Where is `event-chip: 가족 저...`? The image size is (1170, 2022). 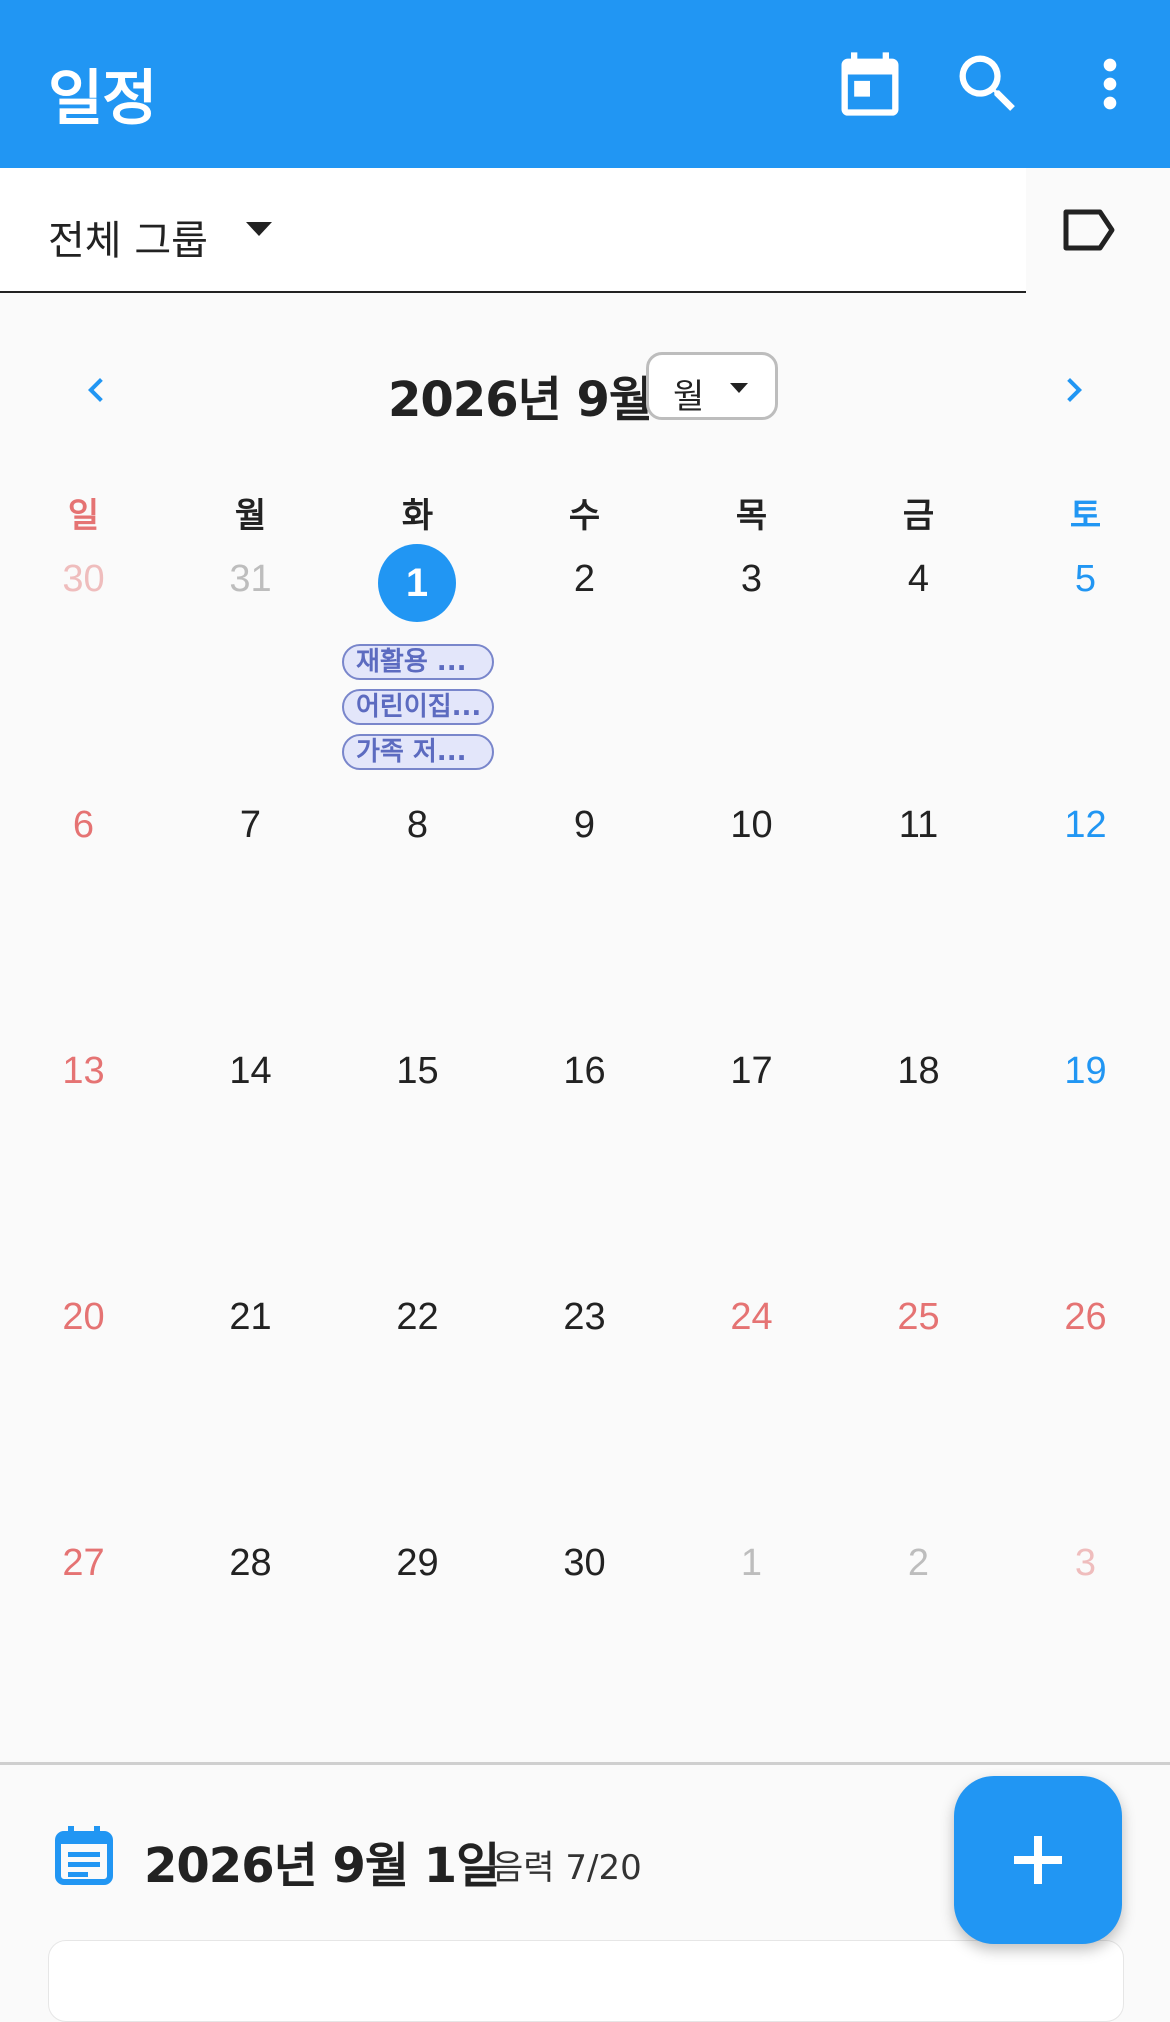
event-chip: 가족 저... is located at coordinates (418, 752).